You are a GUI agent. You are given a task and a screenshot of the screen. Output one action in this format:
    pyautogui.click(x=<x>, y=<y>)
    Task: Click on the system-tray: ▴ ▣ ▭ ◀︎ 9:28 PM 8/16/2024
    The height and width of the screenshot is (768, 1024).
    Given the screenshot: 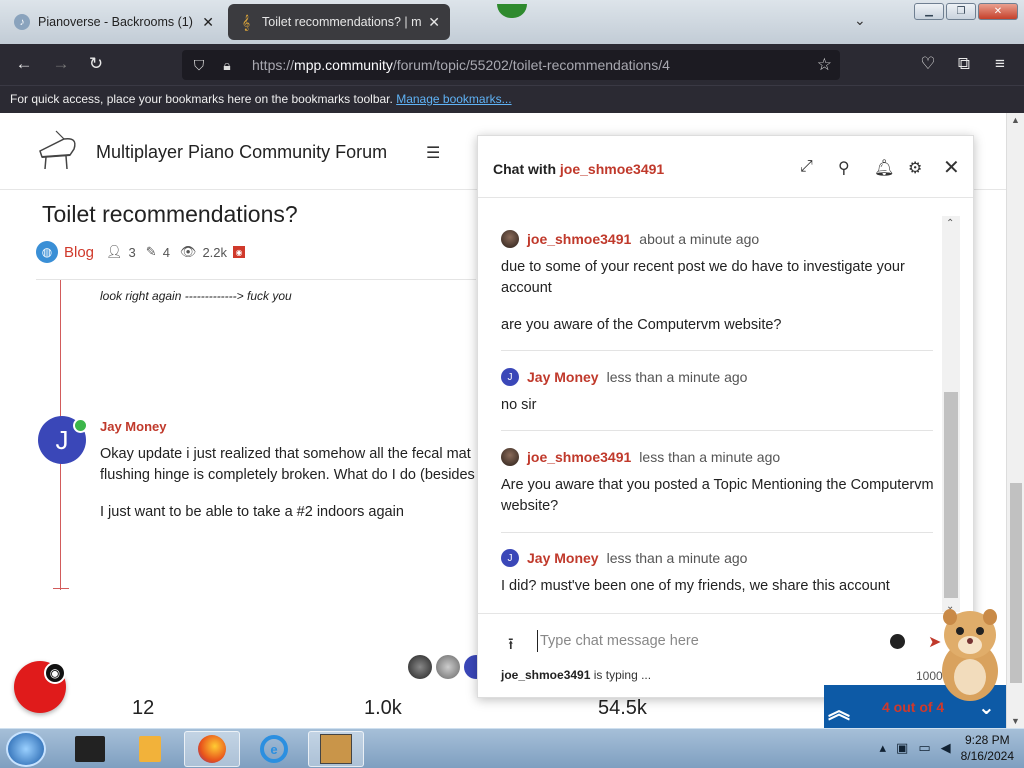 What is the action you would take?
    pyautogui.click(x=946, y=748)
    